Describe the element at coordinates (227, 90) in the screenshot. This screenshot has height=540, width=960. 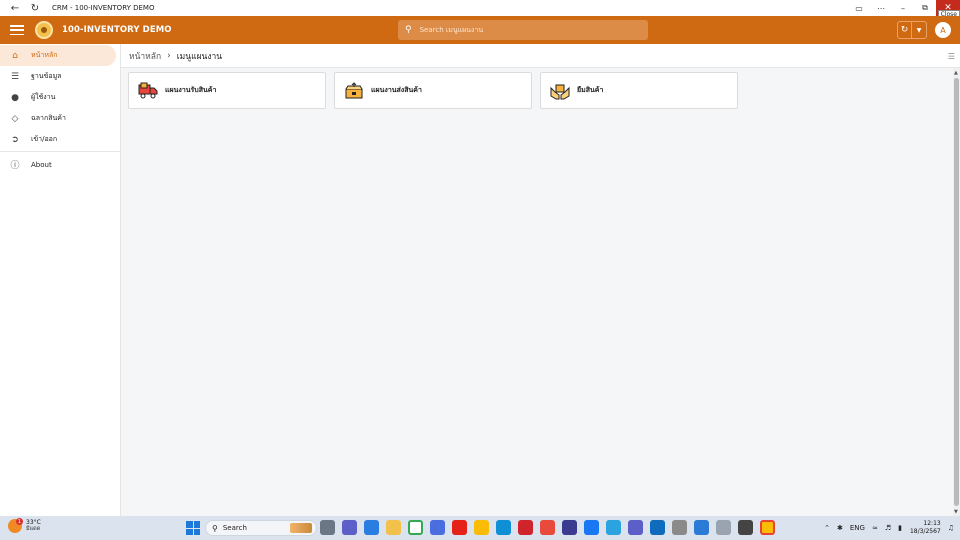
I see `card-receive-goods: แผนงานรับสินค้า` at that location.